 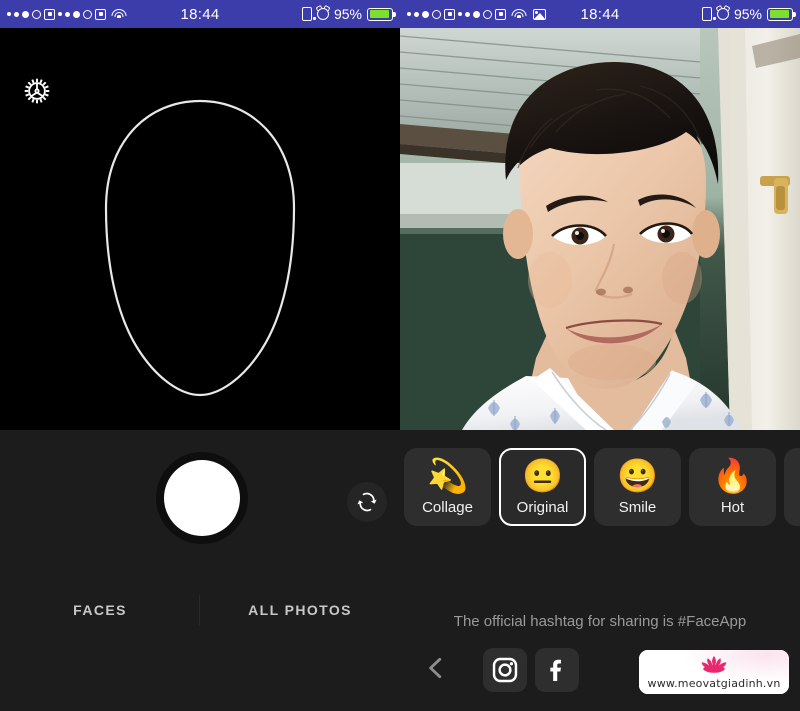 I want to click on filter-tile-smile: 😀 Smile, so click(x=637, y=487).